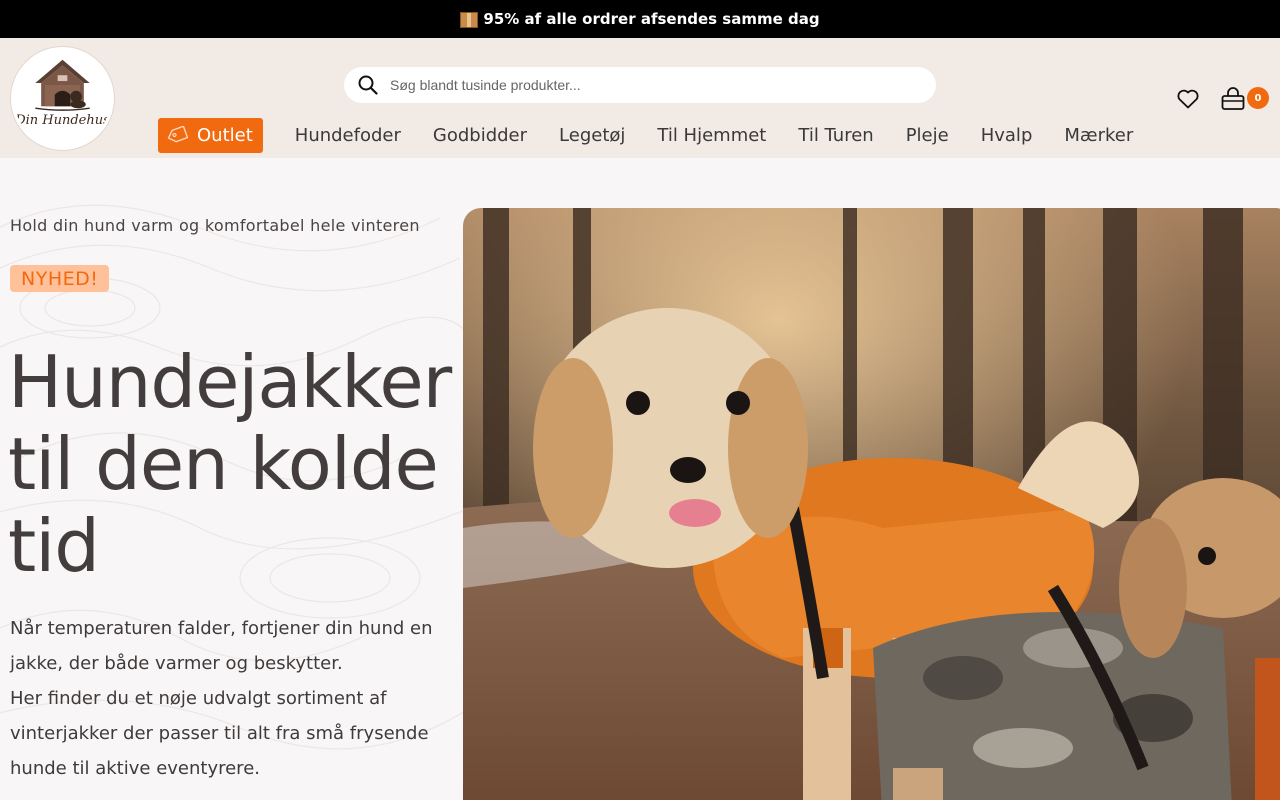 The height and width of the screenshot is (800, 1280). I want to click on nav-item-hvalp: Hvalp, so click(1007, 135).